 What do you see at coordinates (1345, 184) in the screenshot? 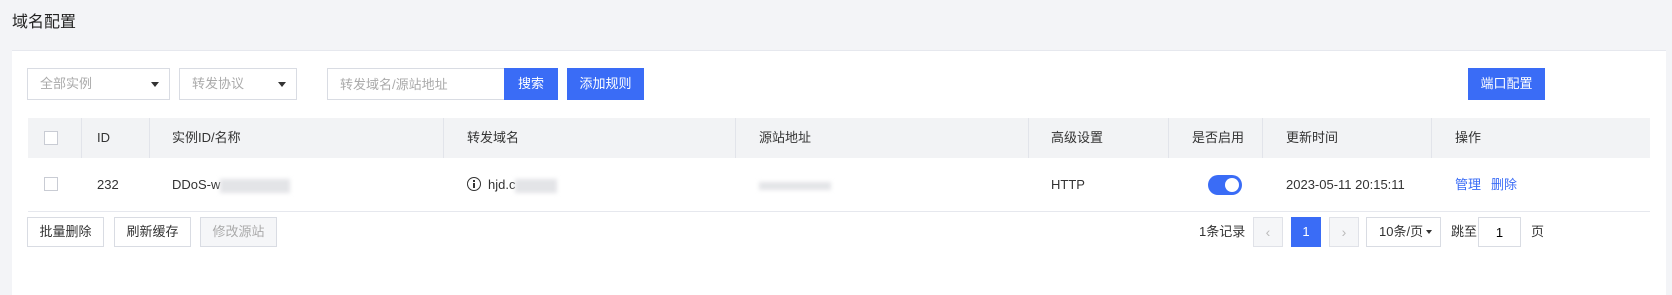
I see `row-updated: 2023-05-11 20:15:11` at bounding box center [1345, 184].